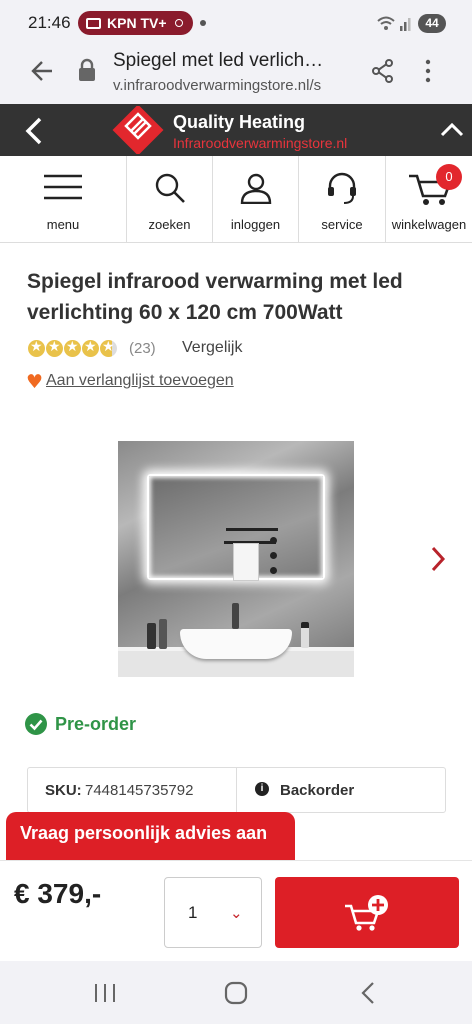  I want to click on lock-icon, so click(87, 70).